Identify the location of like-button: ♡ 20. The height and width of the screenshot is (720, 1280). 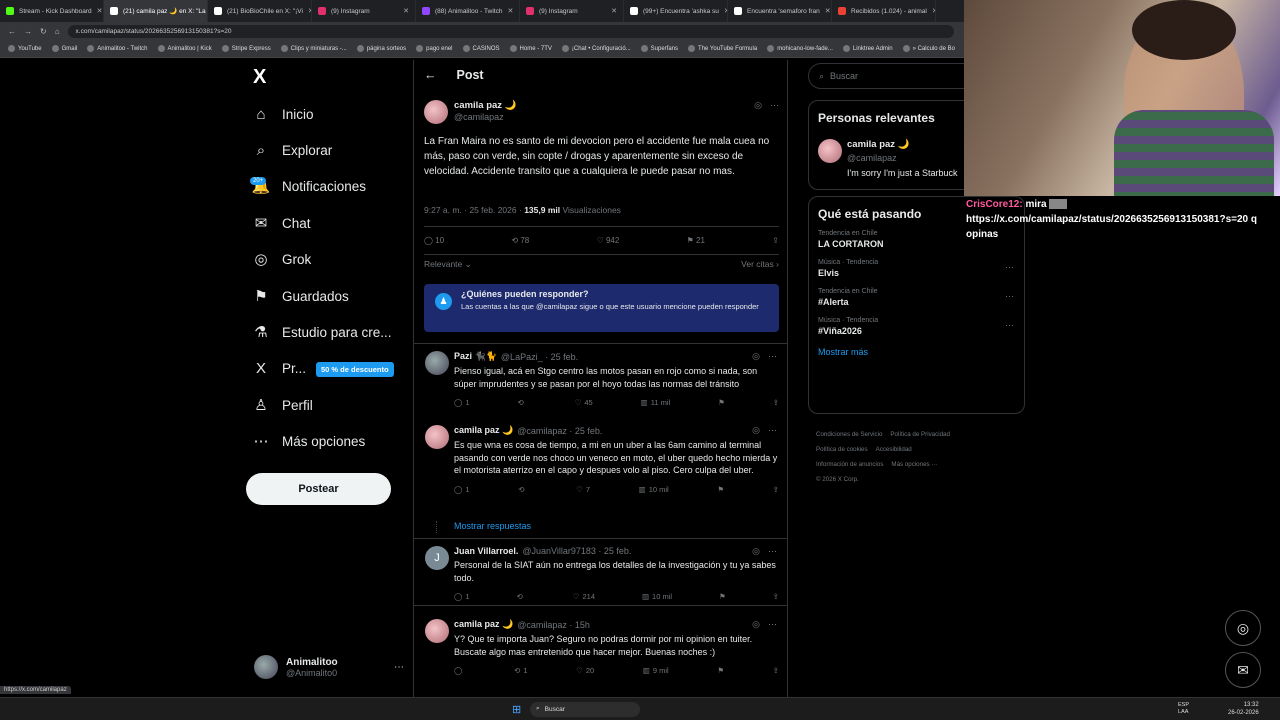
(585, 670).